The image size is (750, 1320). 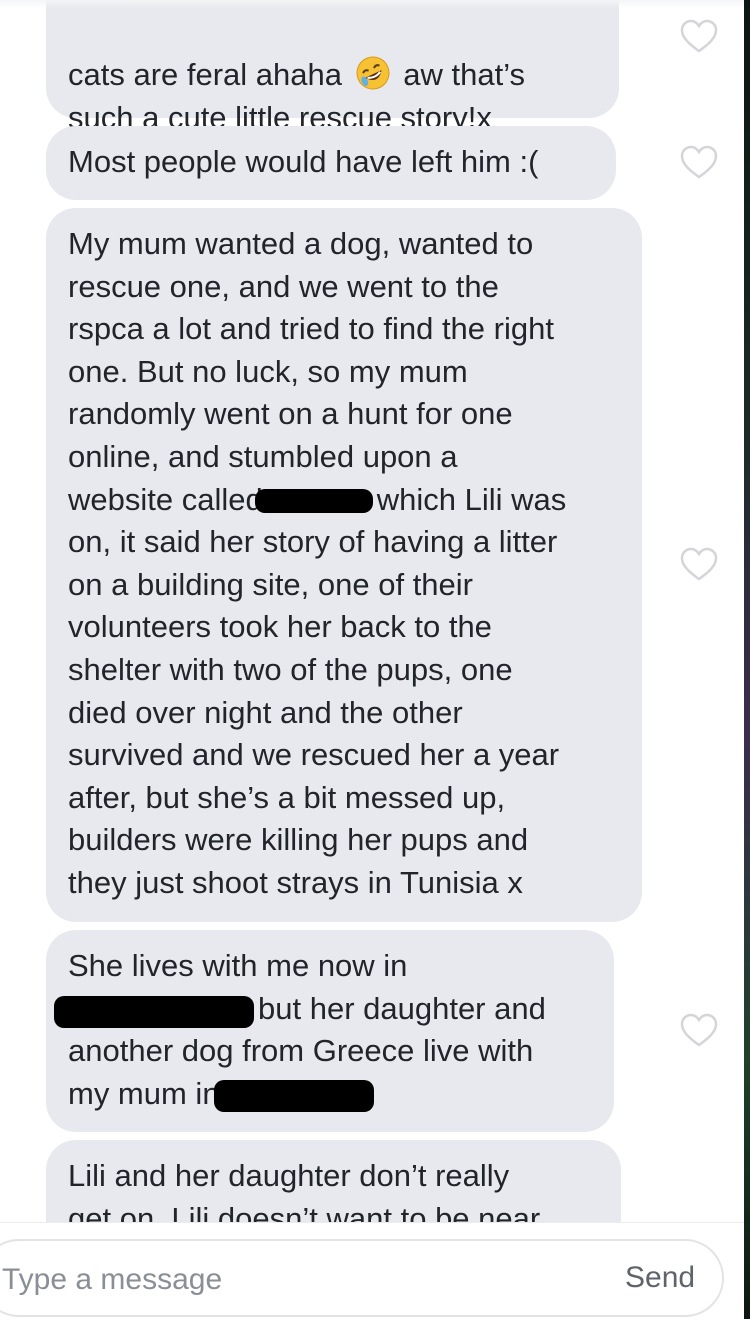 I want to click on message-text: another dog from Greece live with, so click(x=301, y=1051).